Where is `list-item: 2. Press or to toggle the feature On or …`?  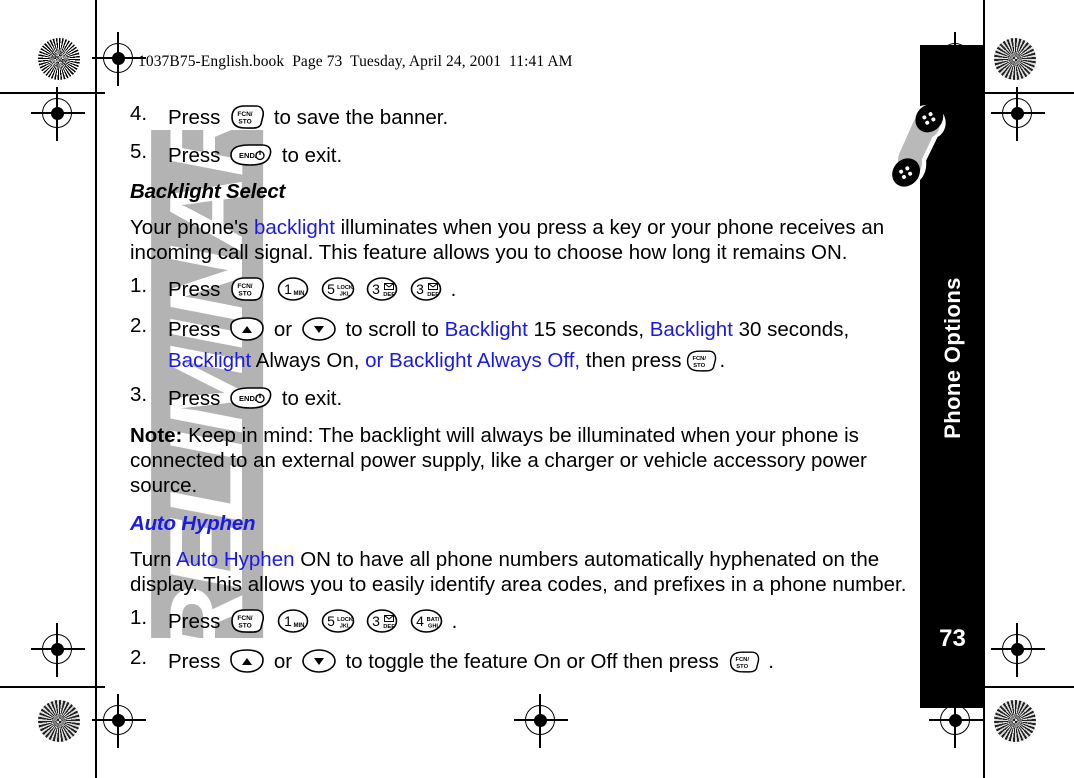 list-item: 2. Press or to toggle the feature On or … is located at coordinates (525, 660).